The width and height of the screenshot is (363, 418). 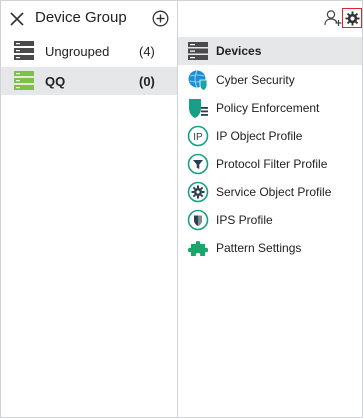 I want to click on menu-label: Protocol Filter Profile, so click(x=272, y=164).